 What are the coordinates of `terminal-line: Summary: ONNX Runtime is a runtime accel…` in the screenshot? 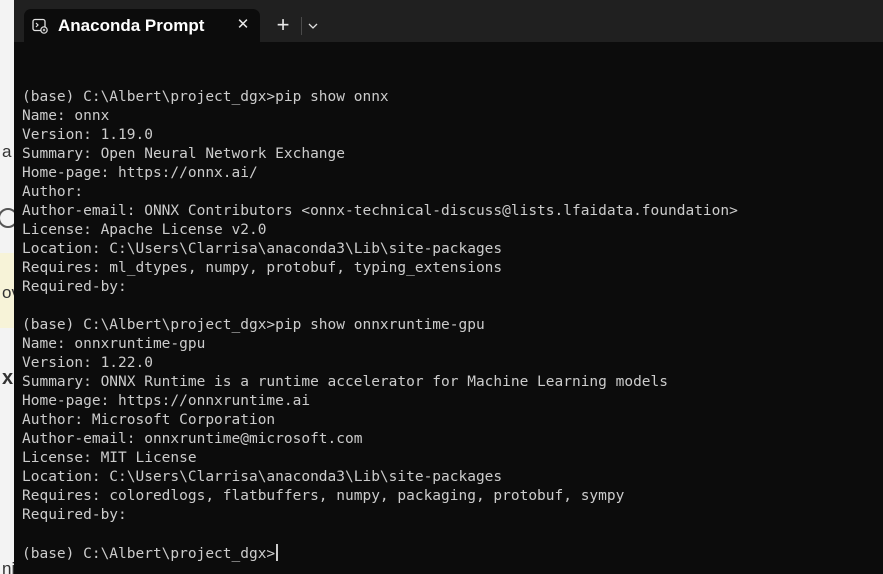 It's located at (345, 382).